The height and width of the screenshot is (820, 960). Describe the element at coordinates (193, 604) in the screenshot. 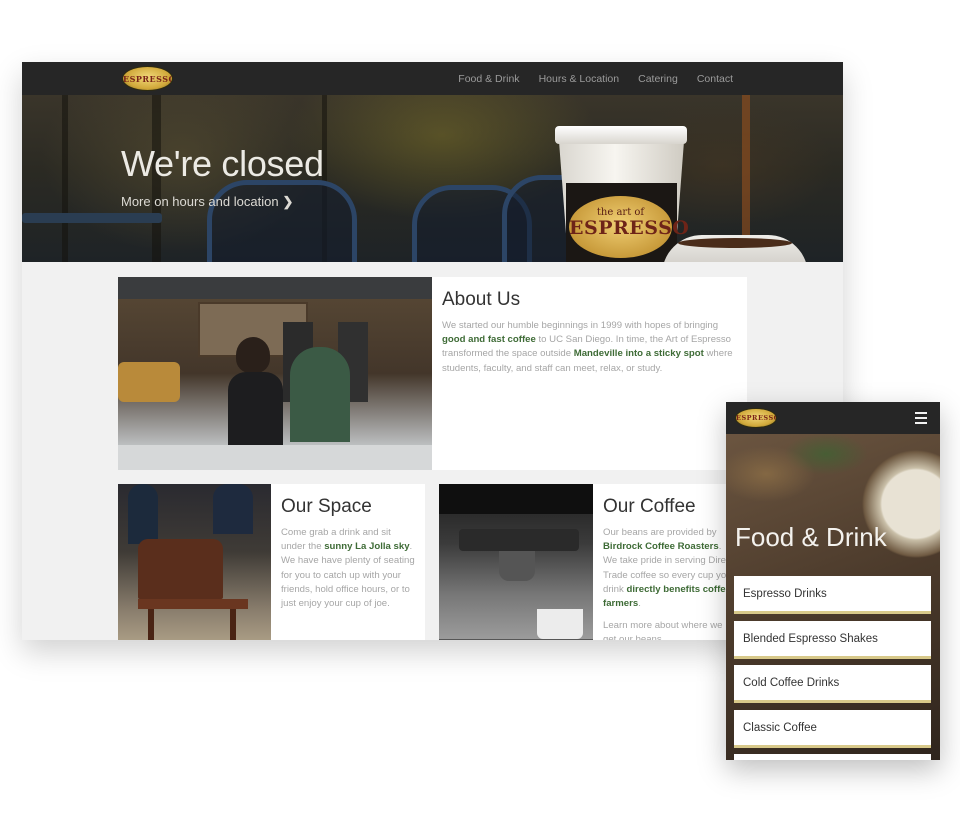

I see `photo-chair-seat` at that location.